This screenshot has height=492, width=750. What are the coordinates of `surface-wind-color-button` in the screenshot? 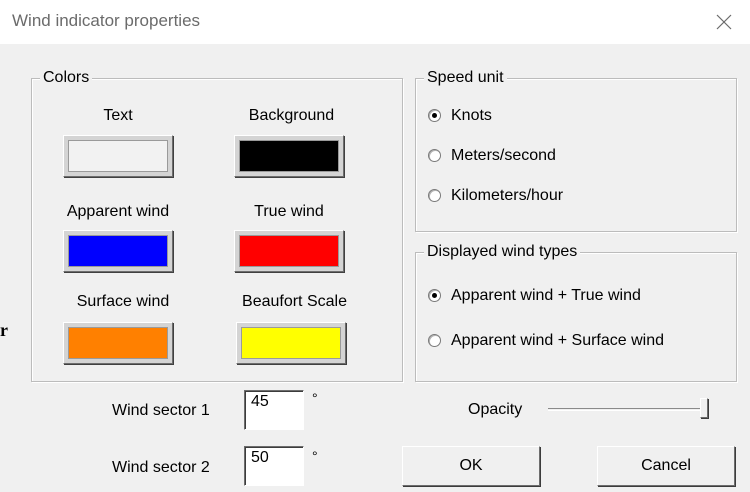 It's located at (118, 343).